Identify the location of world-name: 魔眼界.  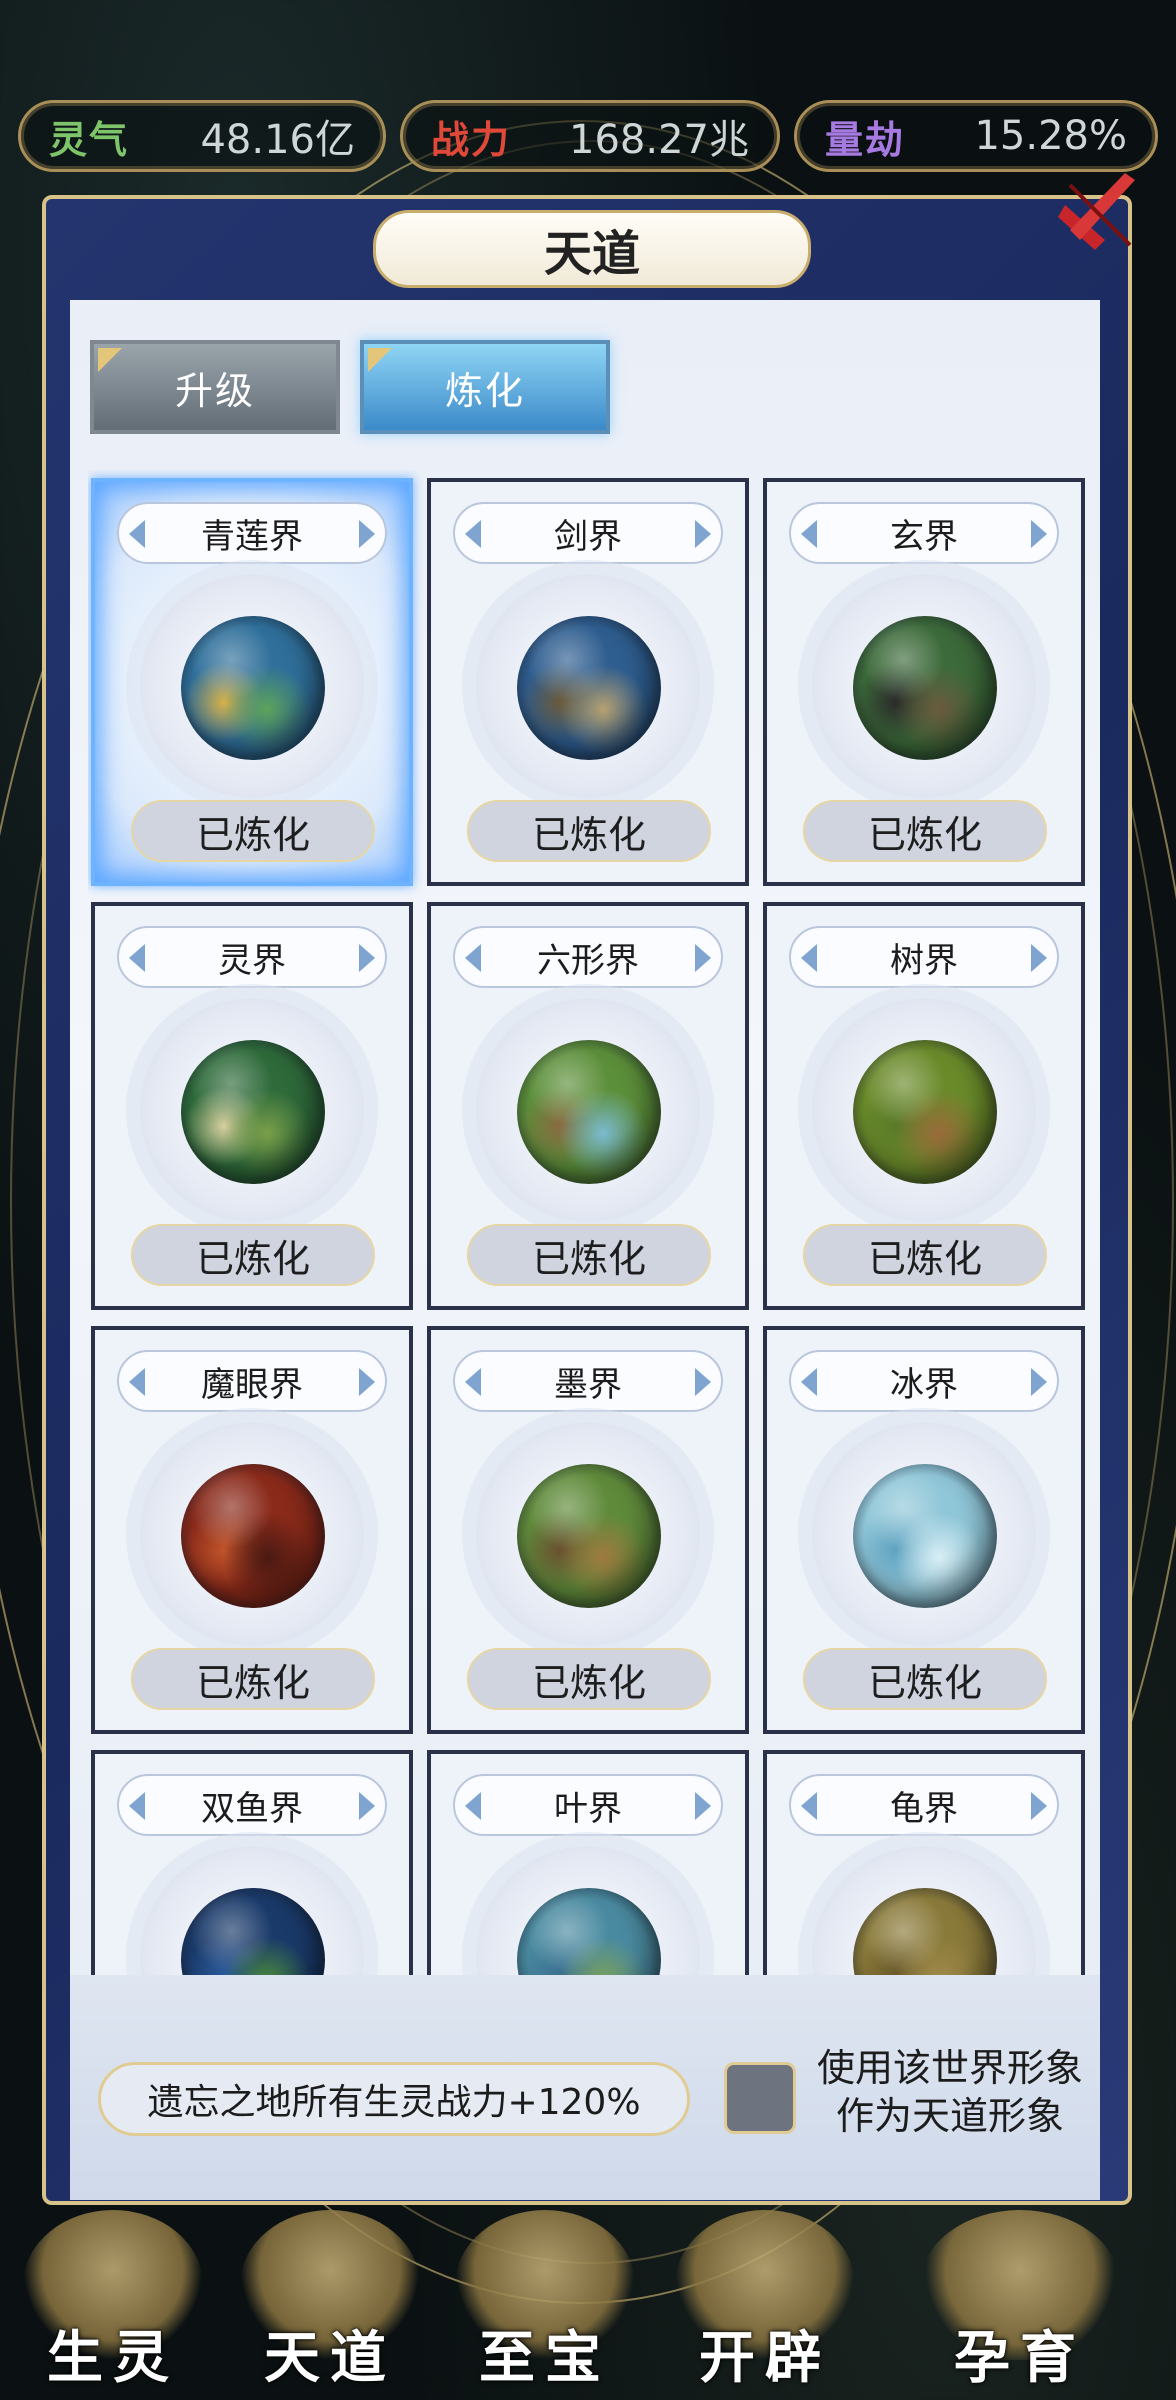
(252, 1381).